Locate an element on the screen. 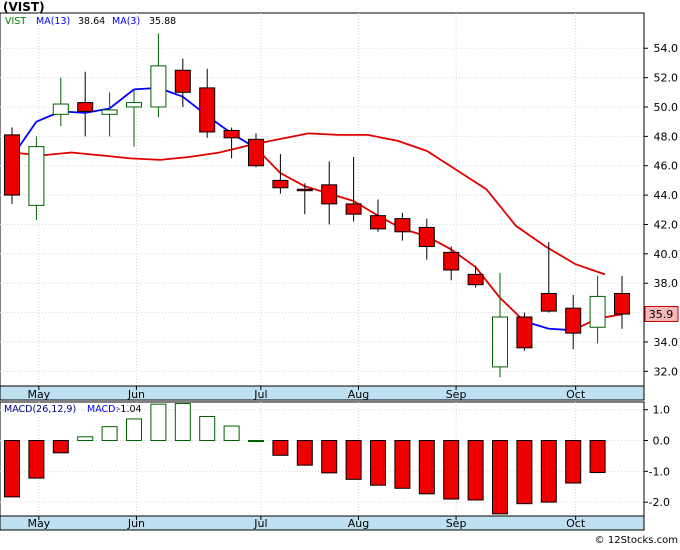 Image resolution: width=680 pixels, height=550 pixels. macd-x-tick-label: Sep is located at coordinates (456, 523).